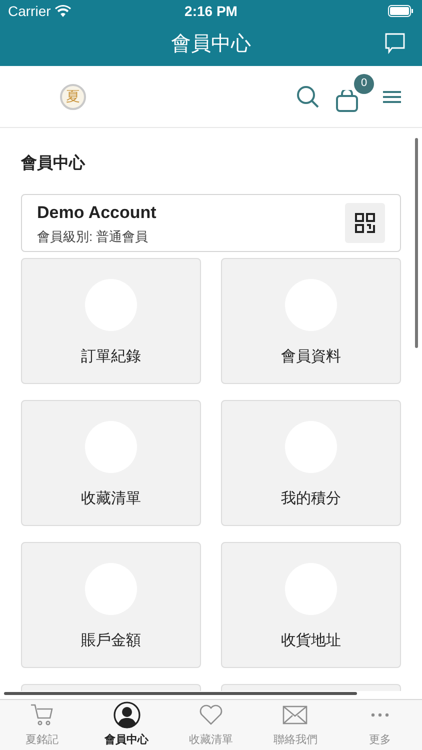 This screenshot has height=750, width=422. Describe the element at coordinates (62, 11) in the screenshot. I see `wifi-icon` at that location.